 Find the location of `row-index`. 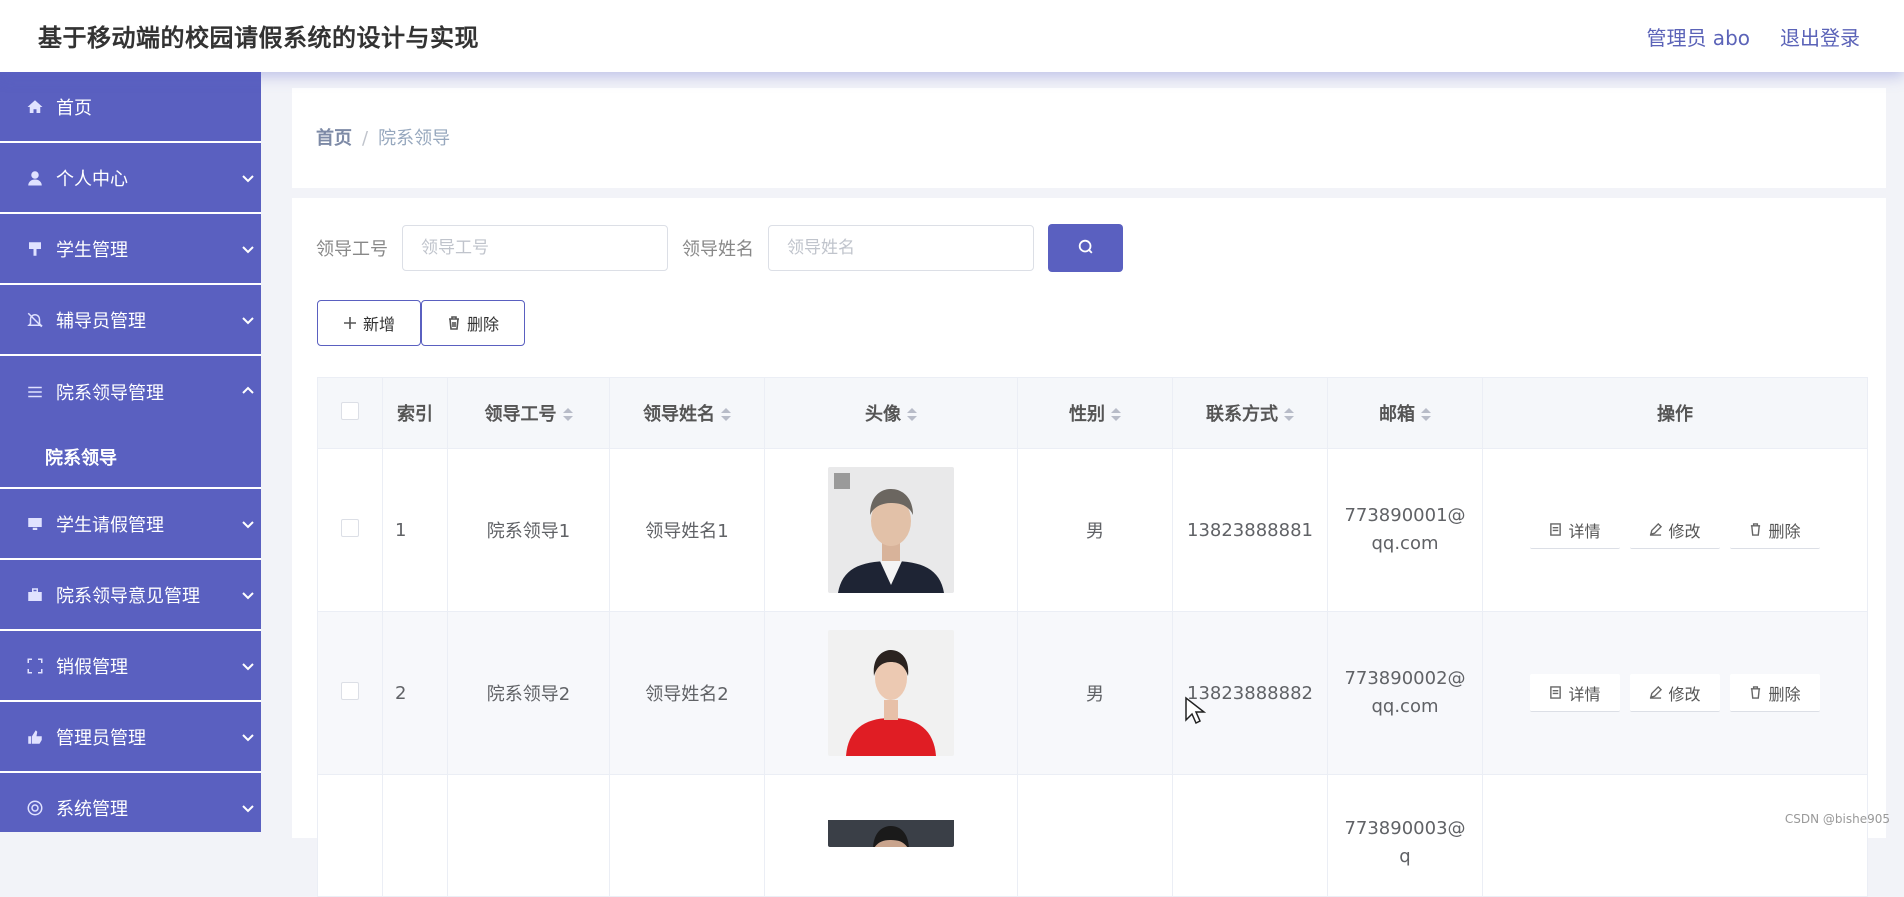

row-index is located at coordinates (415, 835).